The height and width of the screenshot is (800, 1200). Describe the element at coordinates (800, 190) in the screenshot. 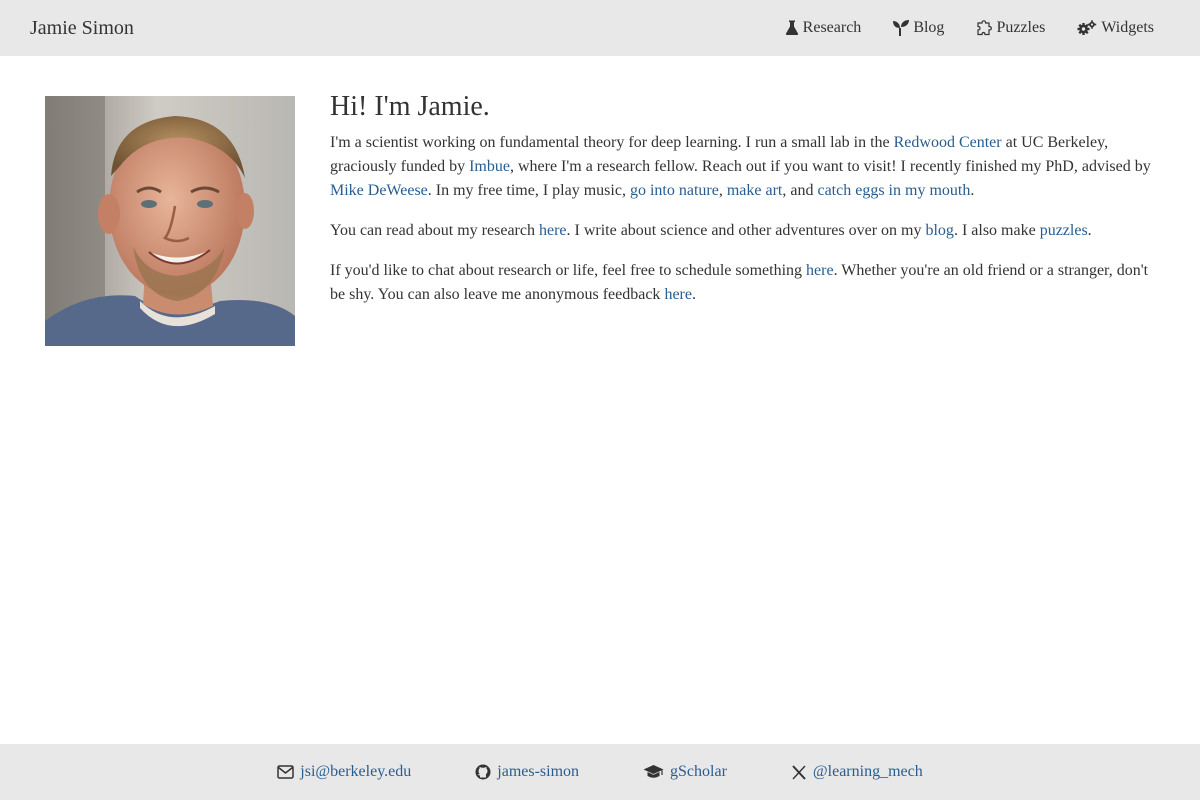

I see `intro-text-6: , and` at that location.